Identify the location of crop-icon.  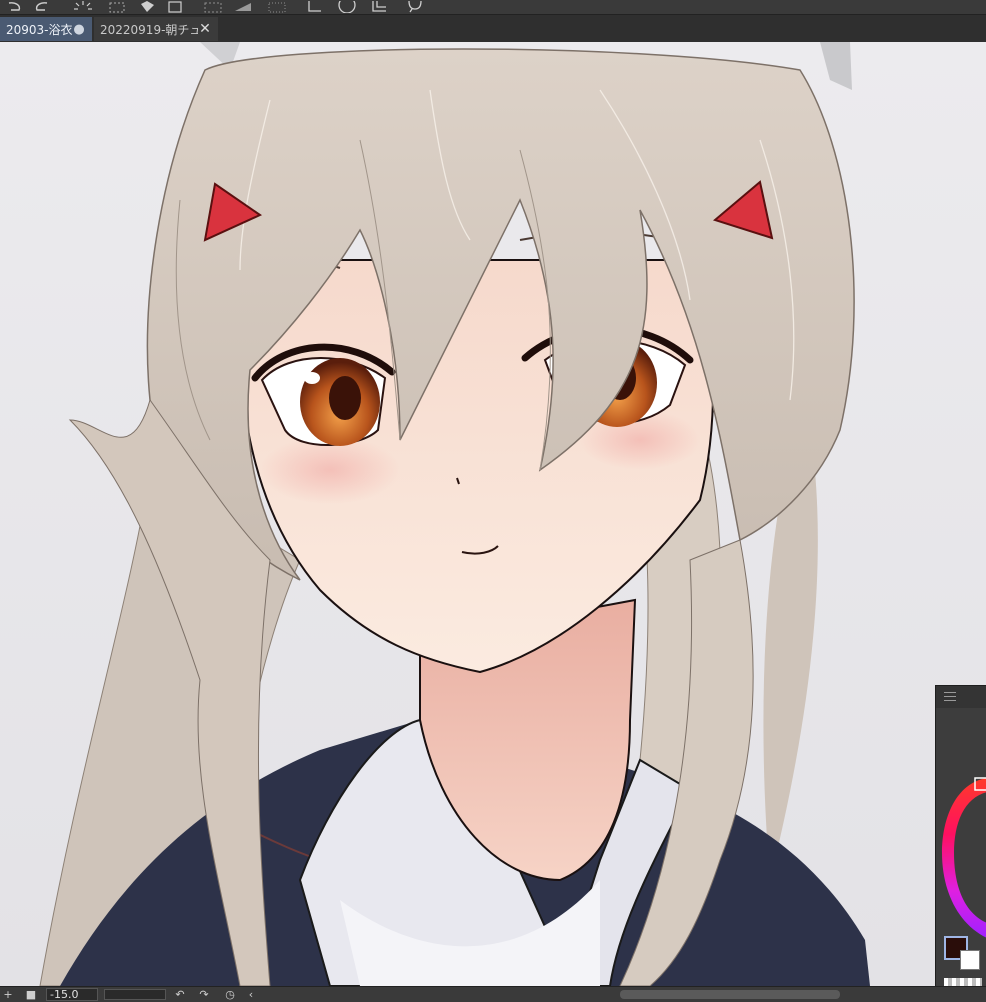
(243, 7).